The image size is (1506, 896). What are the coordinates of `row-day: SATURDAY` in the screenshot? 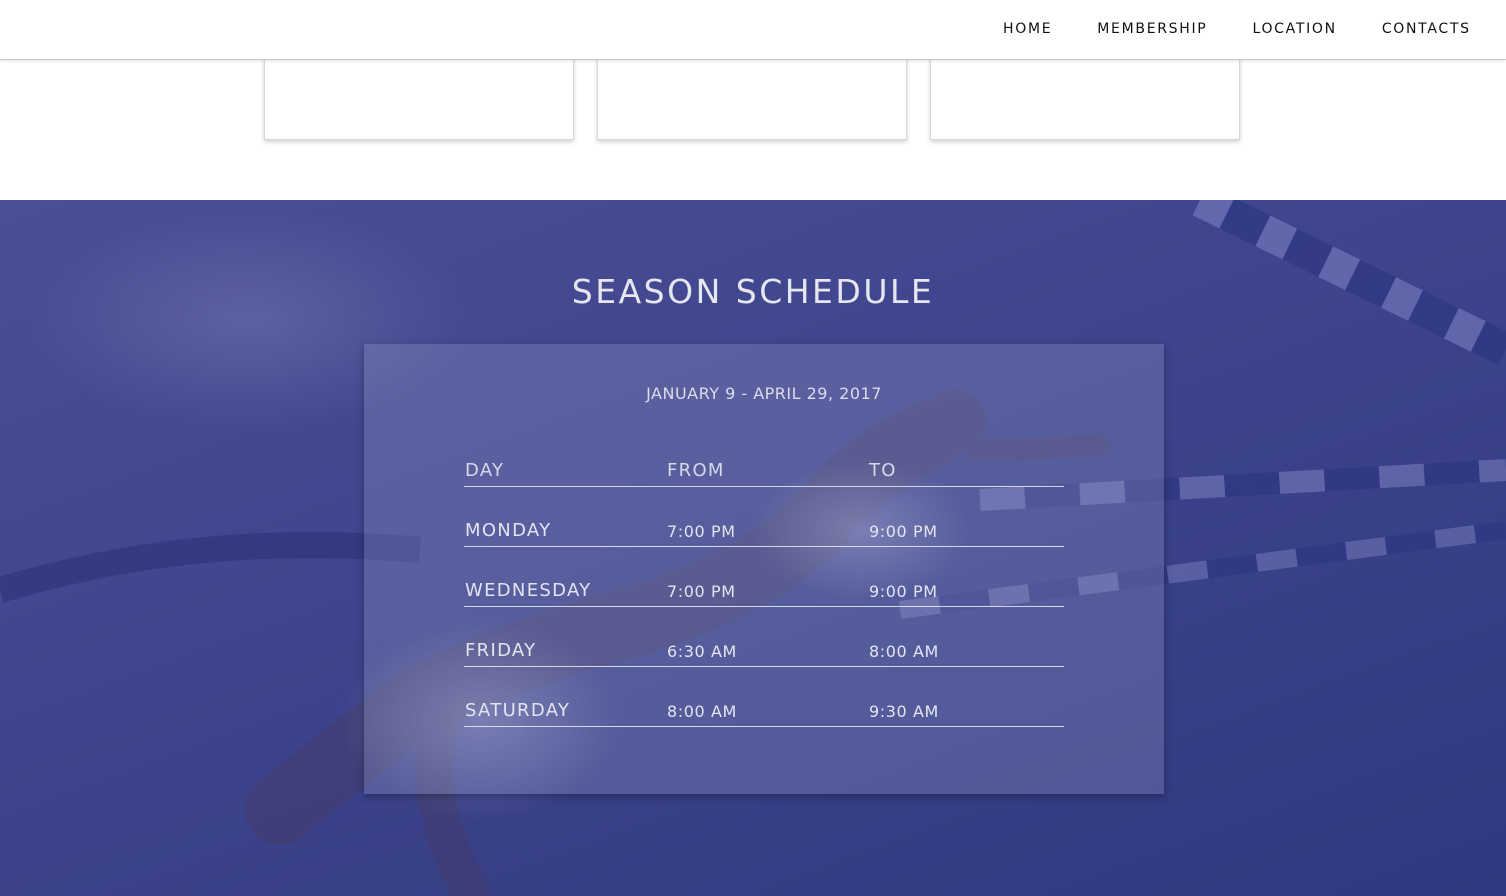 It's located at (518, 710).